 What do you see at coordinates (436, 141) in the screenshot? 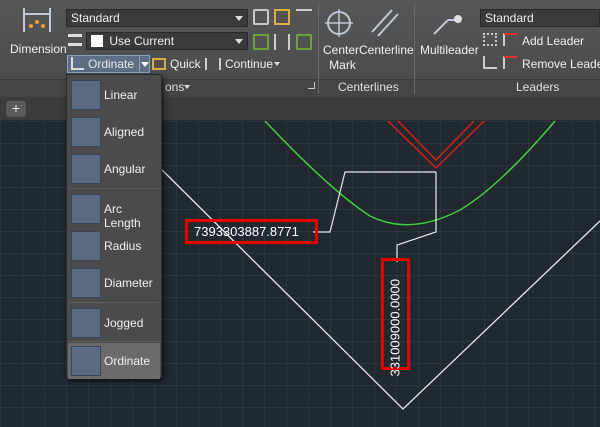
I see `red-lines` at bounding box center [436, 141].